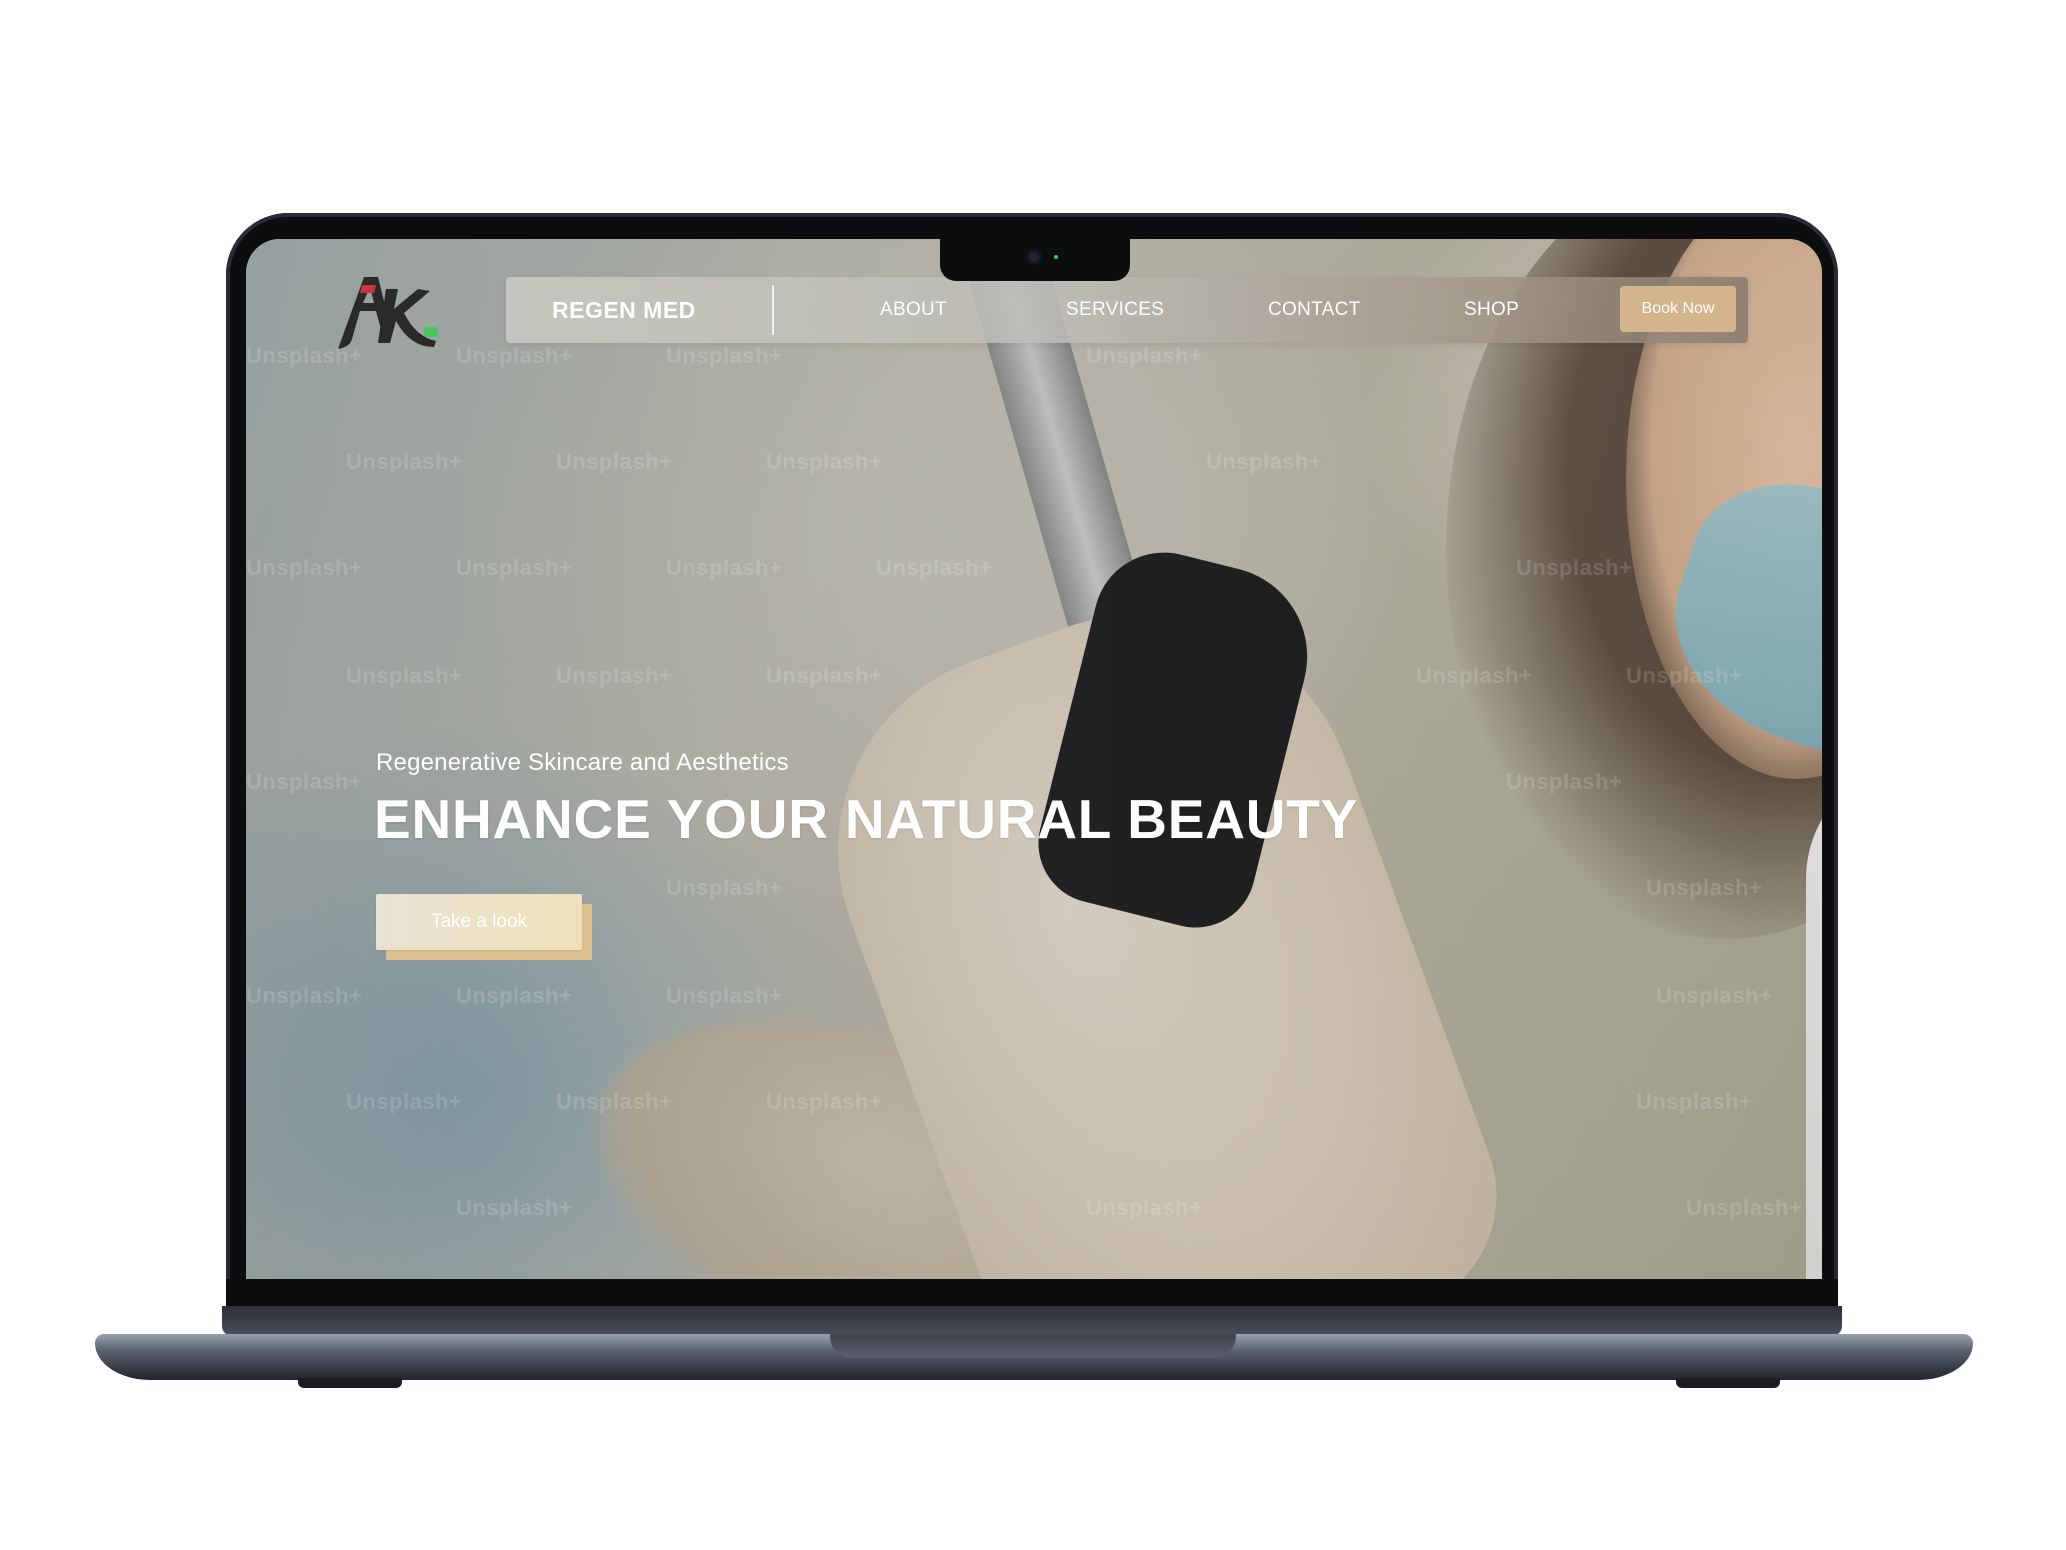  I want to click on ak-monogram-logo-icon, so click(388, 313).